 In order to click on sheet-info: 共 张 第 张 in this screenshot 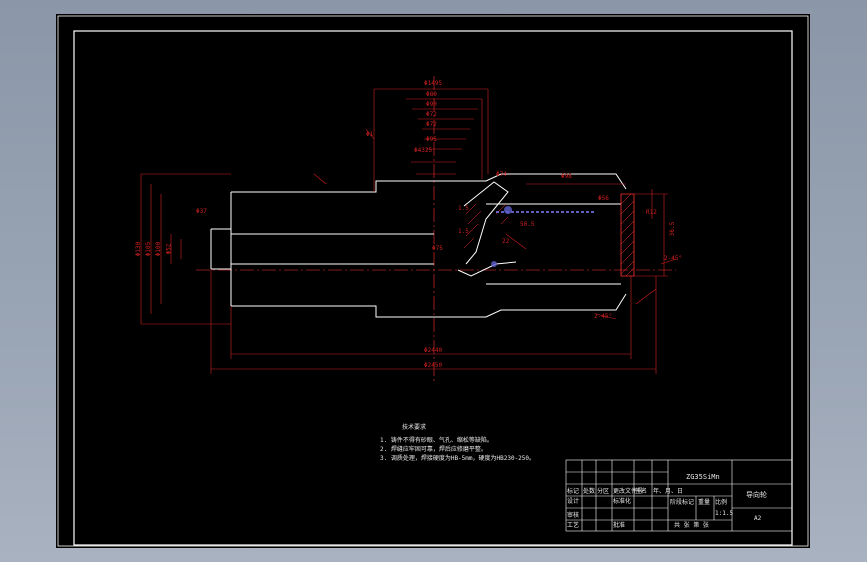, I will do `click(691, 525)`.